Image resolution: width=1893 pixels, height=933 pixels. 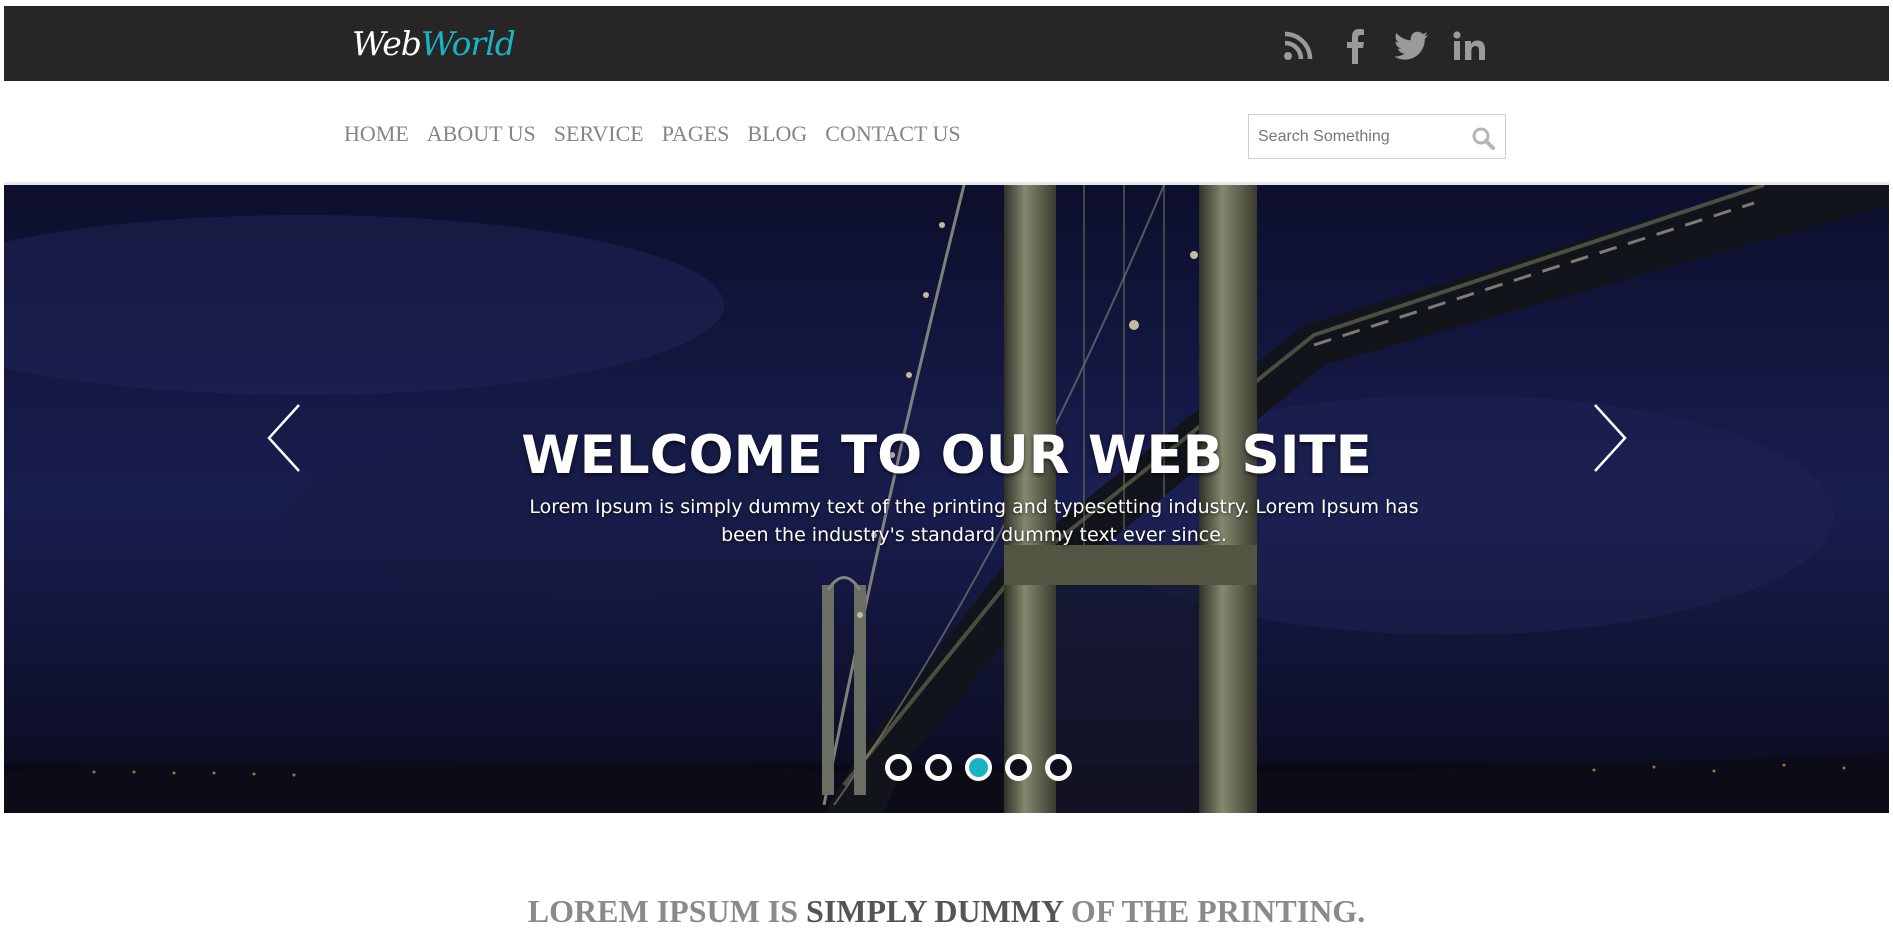 I want to click on nav-item-pages: PAGES, so click(x=696, y=134).